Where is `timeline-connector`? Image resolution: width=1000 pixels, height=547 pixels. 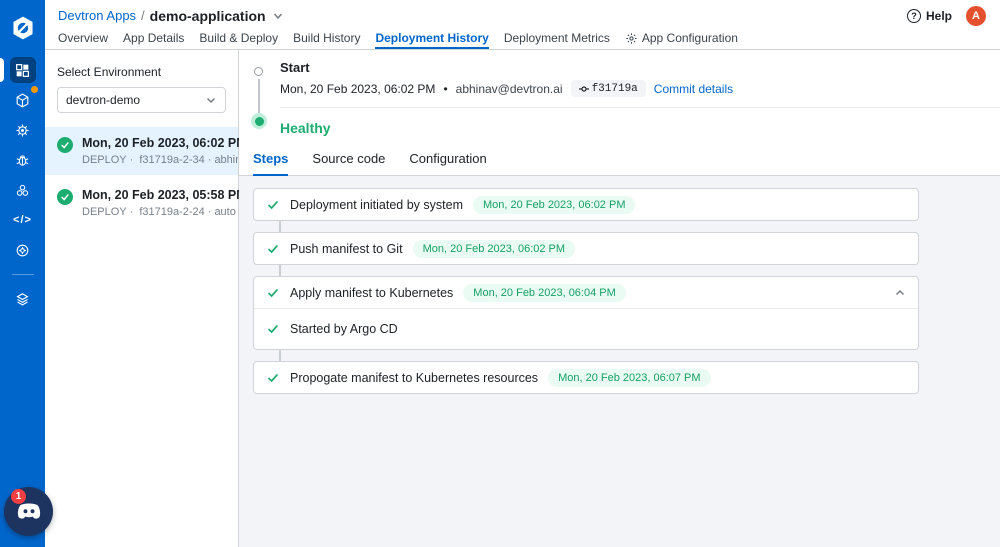 timeline-connector is located at coordinates (259, 96).